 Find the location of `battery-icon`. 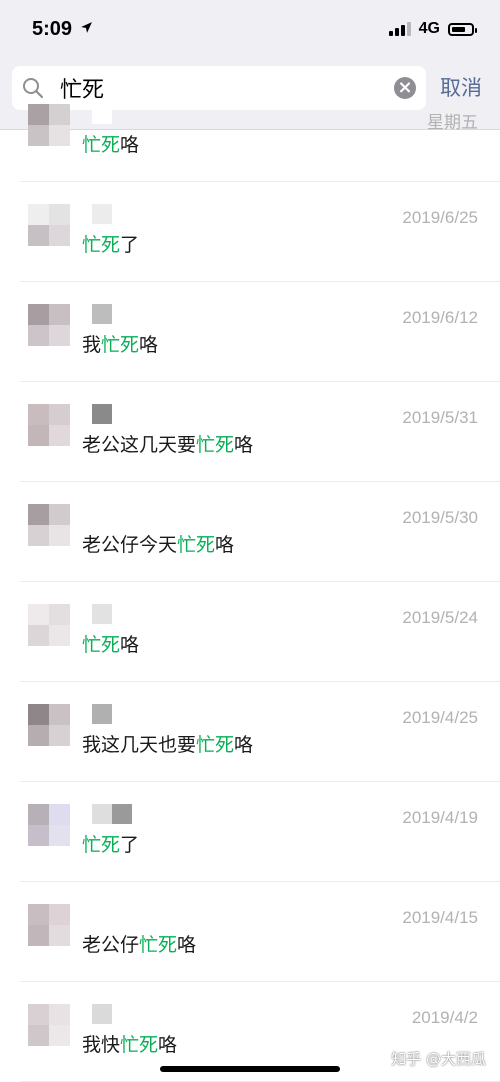

battery-icon is located at coordinates (462, 29).